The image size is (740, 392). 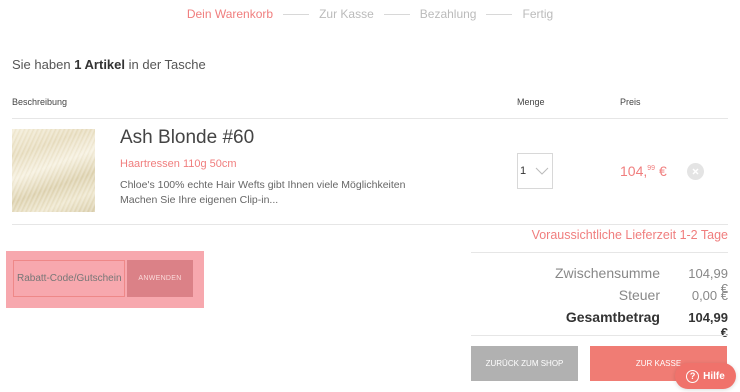 What do you see at coordinates (693, 376) in the screenshot?
I see `question-icon: ?` at bounding box center [693, 376].